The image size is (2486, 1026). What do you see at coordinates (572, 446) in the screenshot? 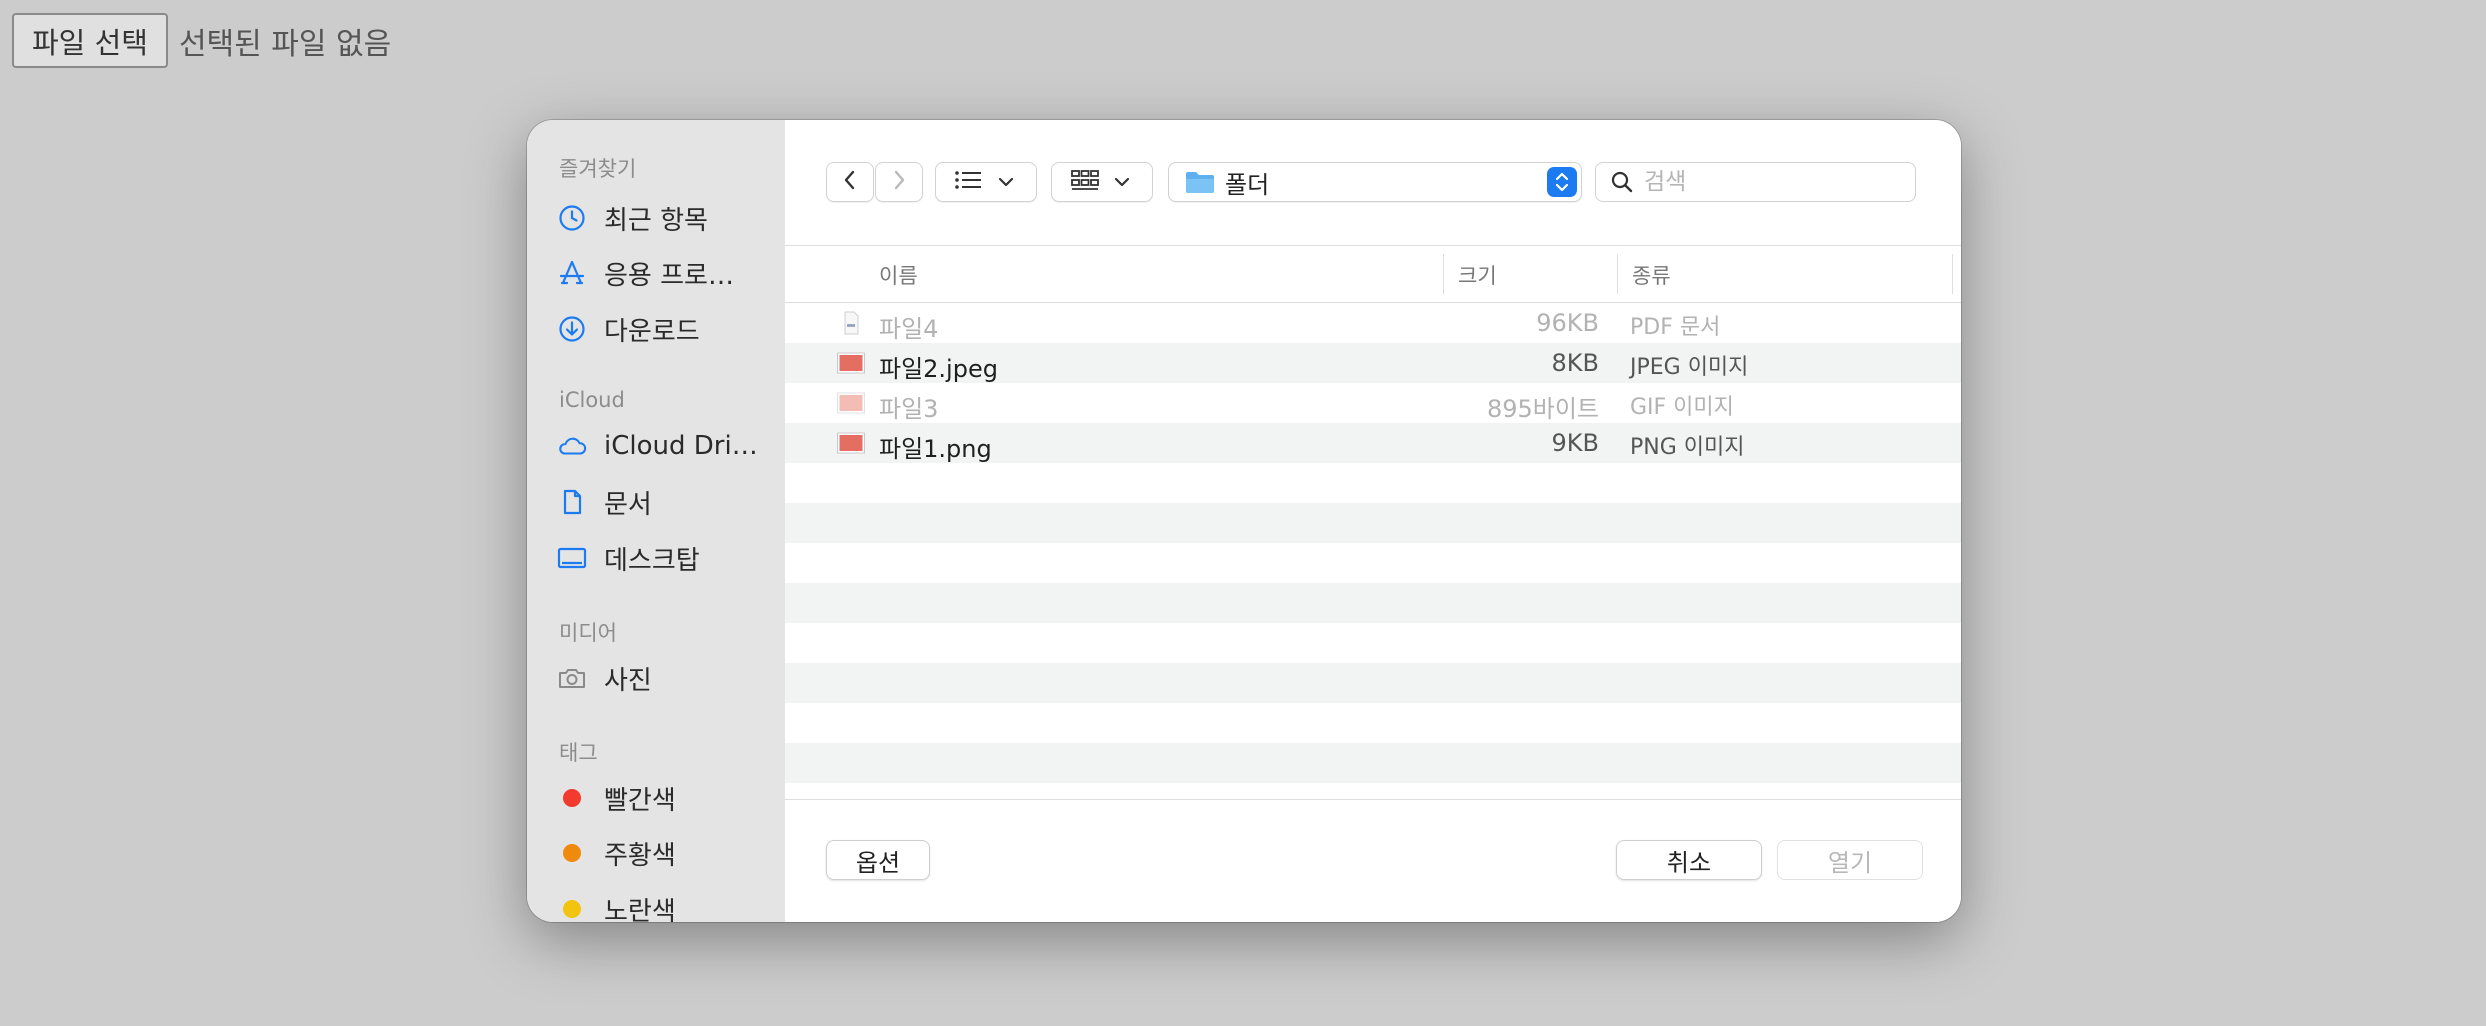
I see `cloud-icon` at bounding box center [572, 446].